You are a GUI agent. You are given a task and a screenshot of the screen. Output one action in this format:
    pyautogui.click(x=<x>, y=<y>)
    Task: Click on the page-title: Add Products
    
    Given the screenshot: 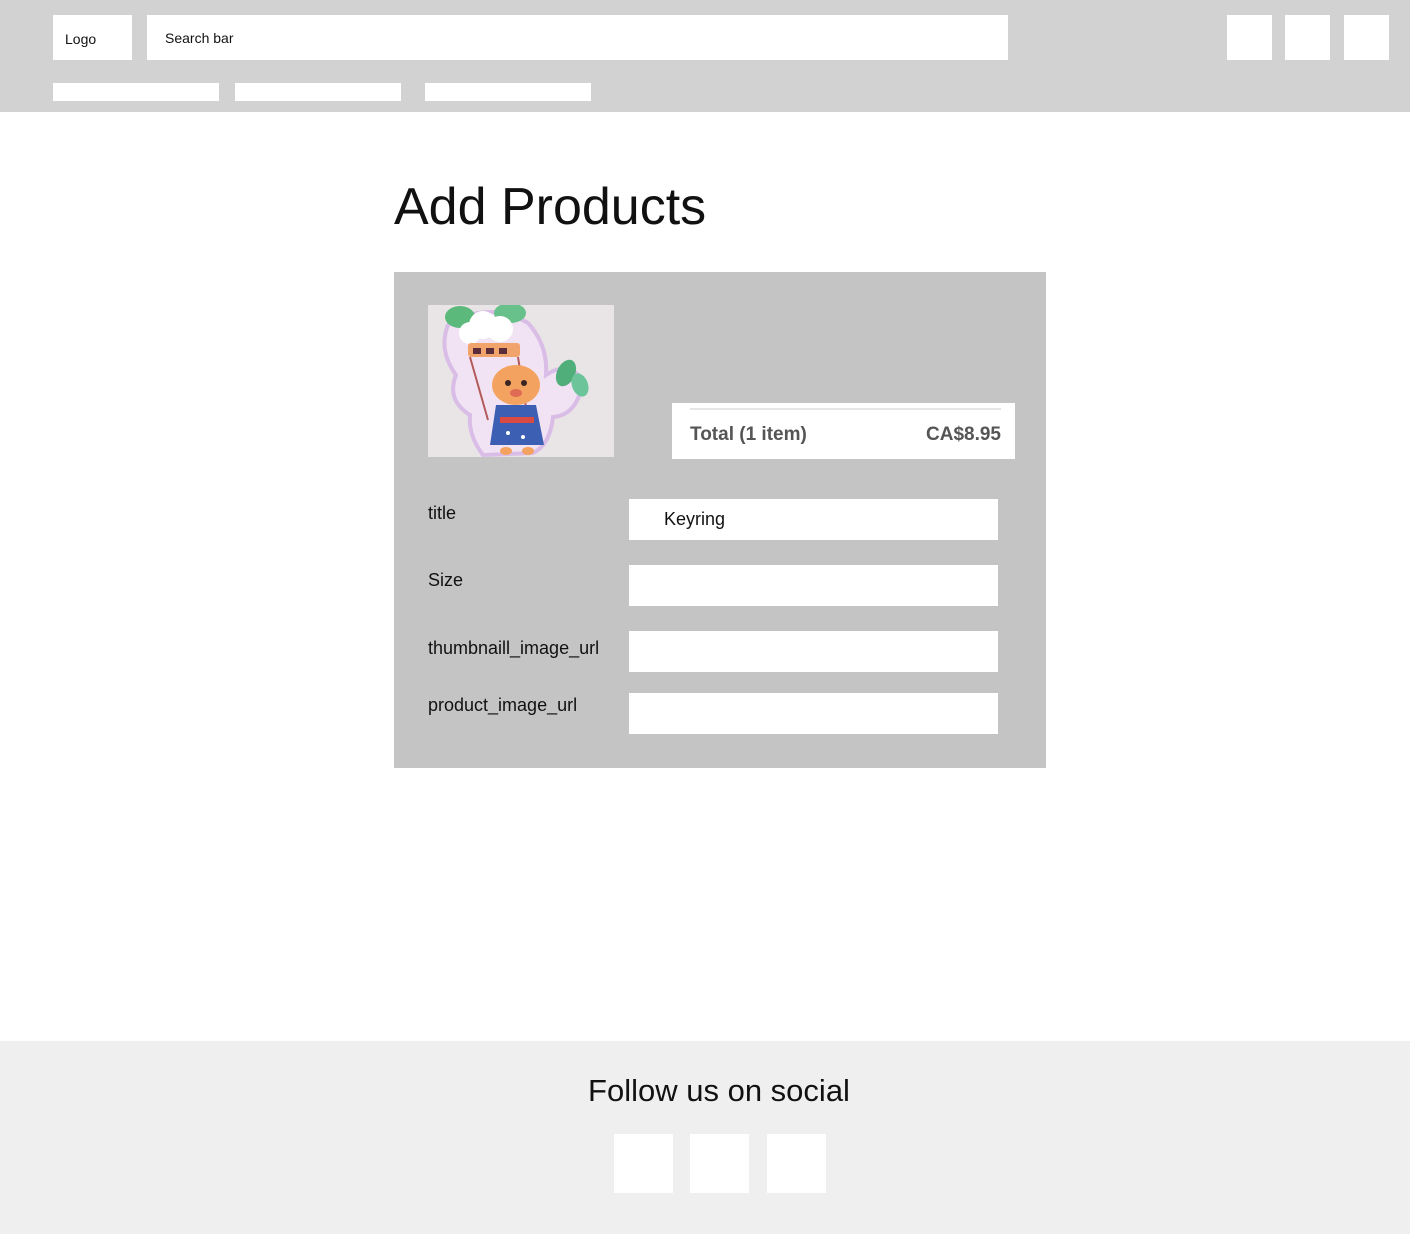 What is the action you would take?
    pyautogui.click(x=550, y=207)
    